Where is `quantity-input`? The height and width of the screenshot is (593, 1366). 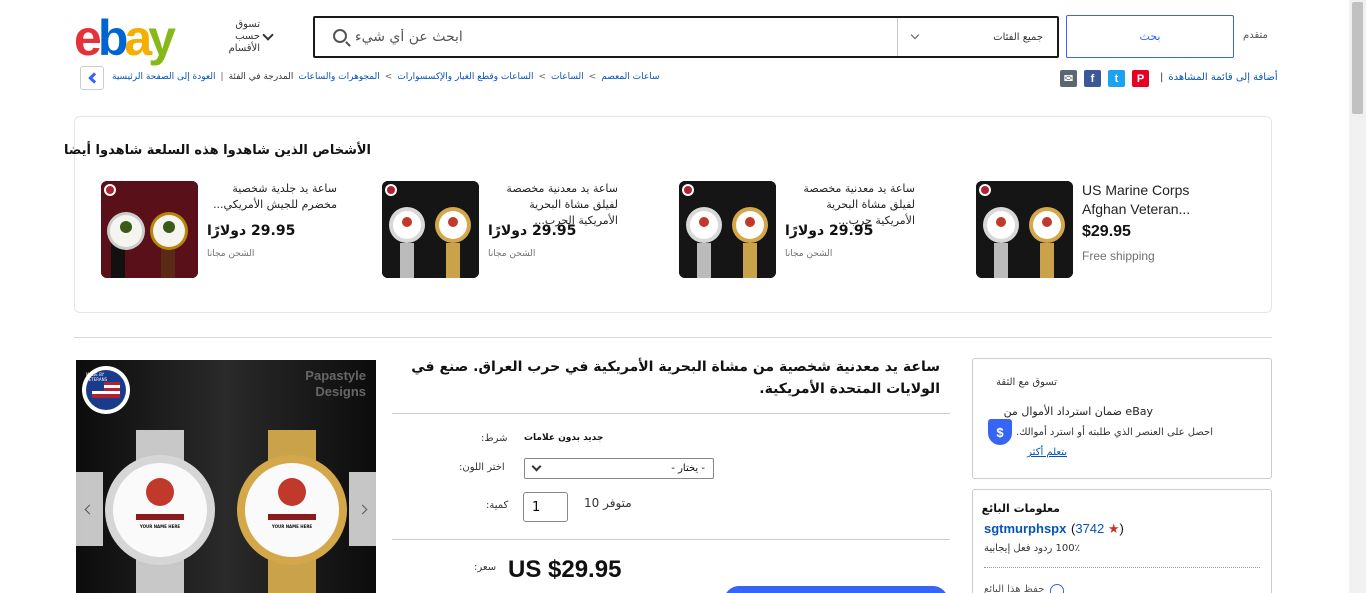 quantity-input is located at coordinates (545, 507).